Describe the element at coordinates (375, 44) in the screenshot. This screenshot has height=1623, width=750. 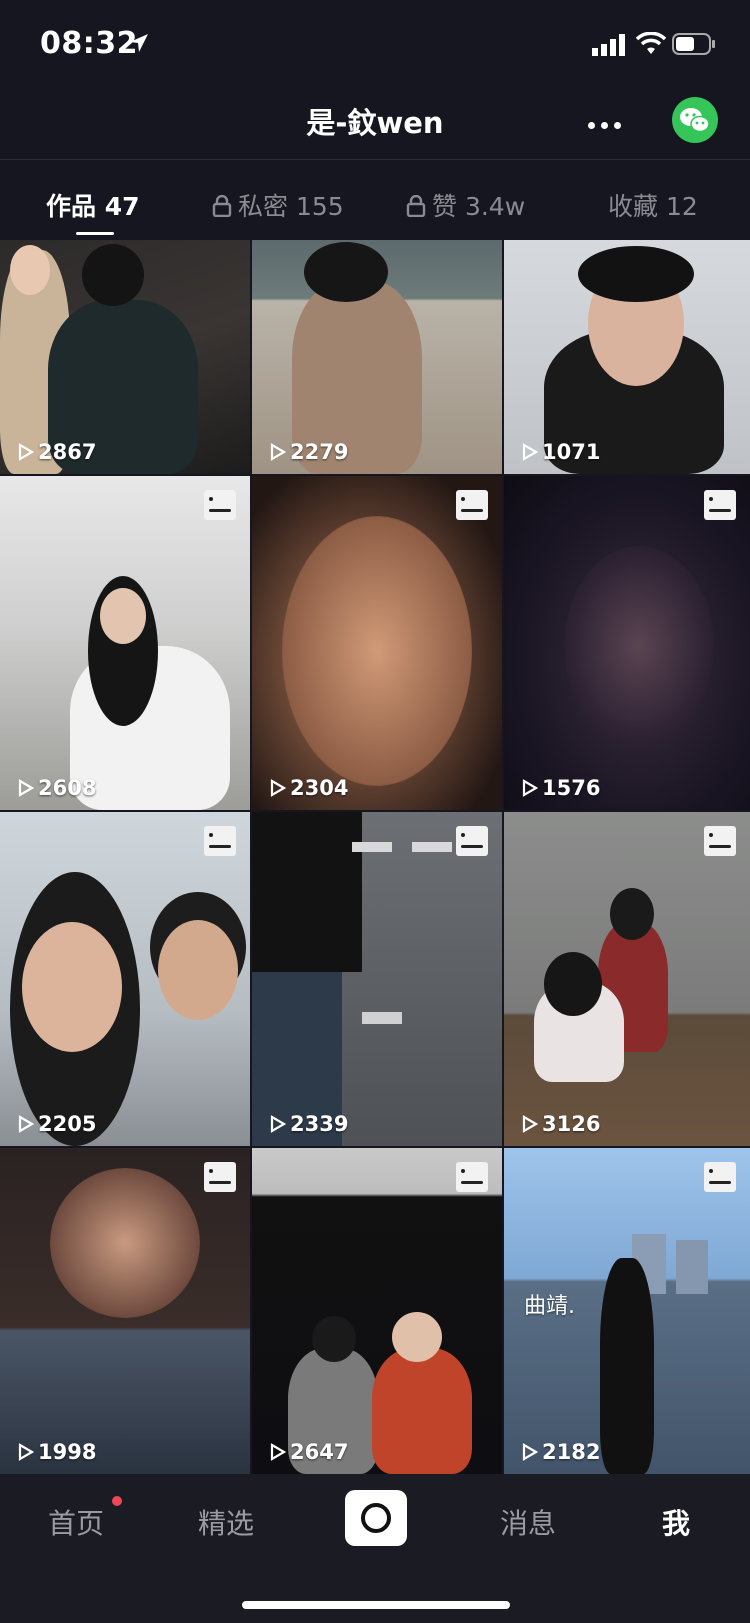
I see `status-bar: 08:32` at that location.